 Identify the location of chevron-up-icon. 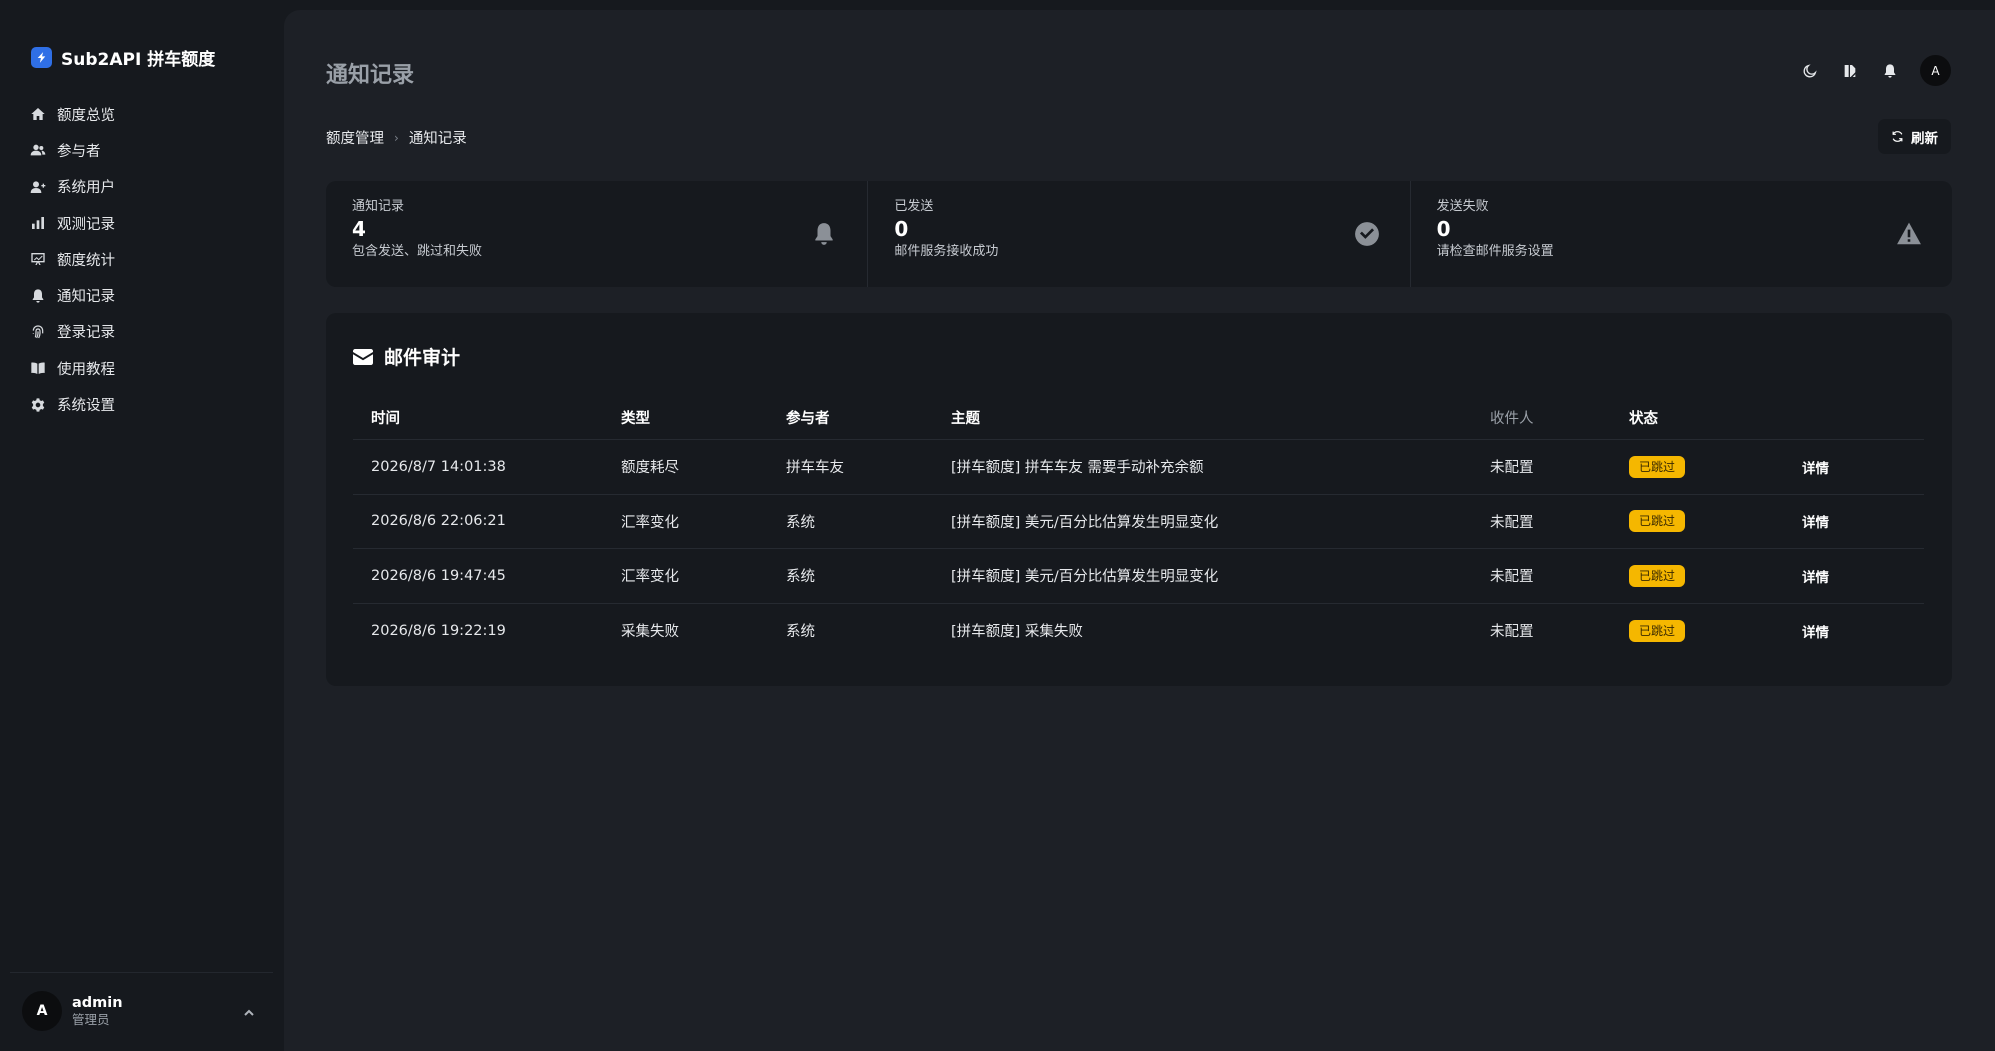
(250, 1011).